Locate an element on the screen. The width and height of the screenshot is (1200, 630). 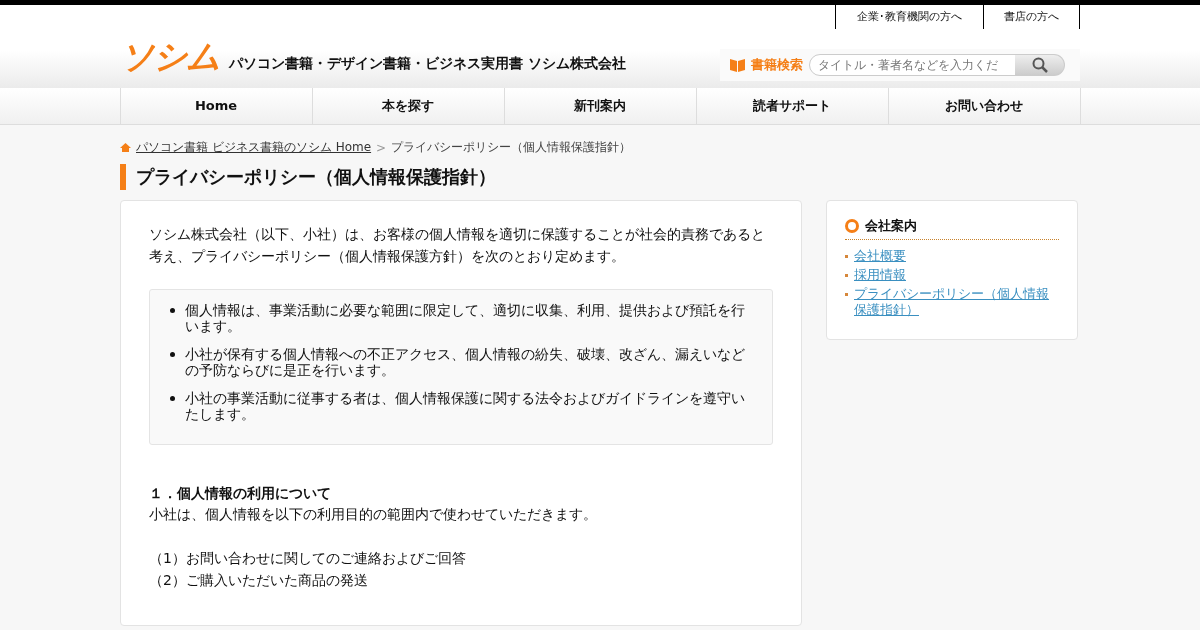
purpose-item: （1）お問い合わせに関してのご連絡およびご回答 is located at coordinates (308, 558).